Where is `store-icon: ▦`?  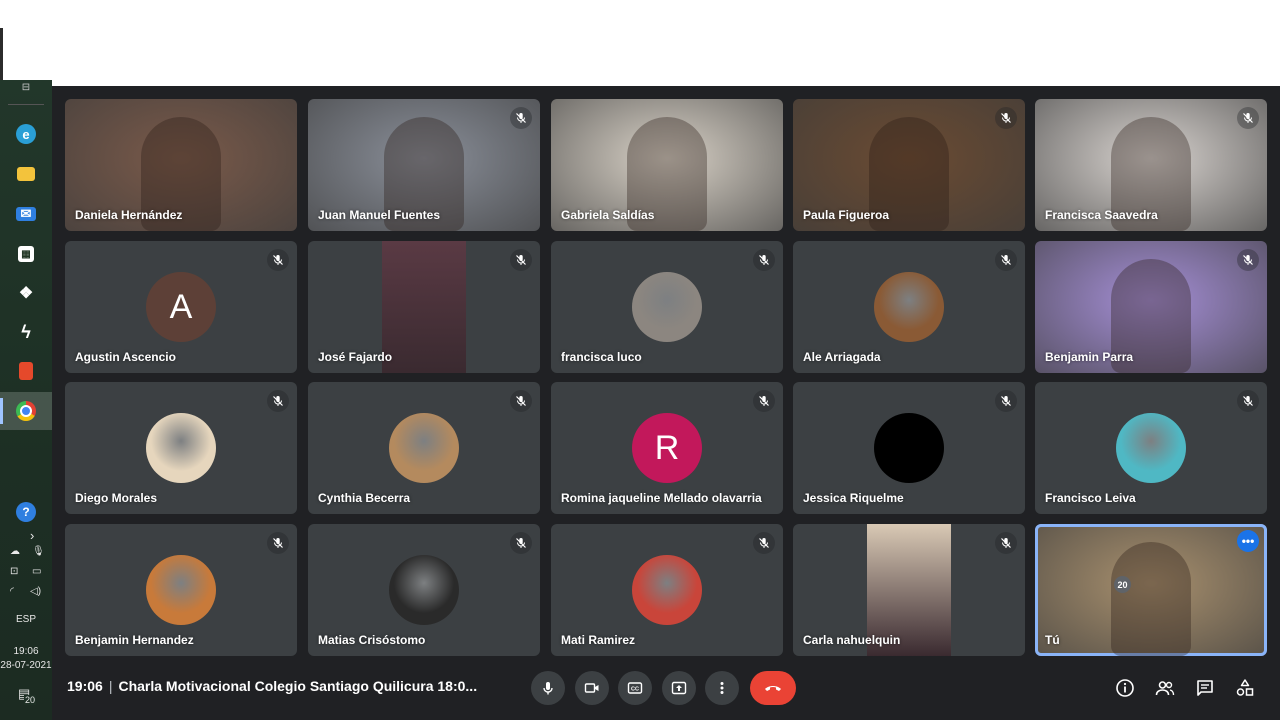 store-icon: ▦ is located at coordinates (26, 254).